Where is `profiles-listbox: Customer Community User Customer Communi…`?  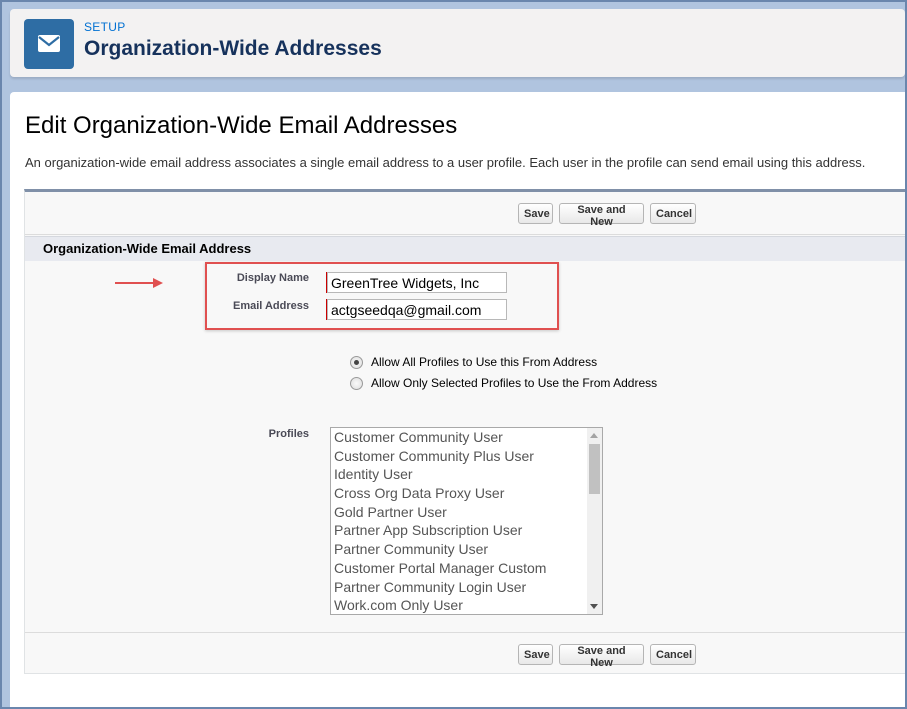
profiles-listbox: Customer Community User Customer Communi… is located at coordinates (466, 521).